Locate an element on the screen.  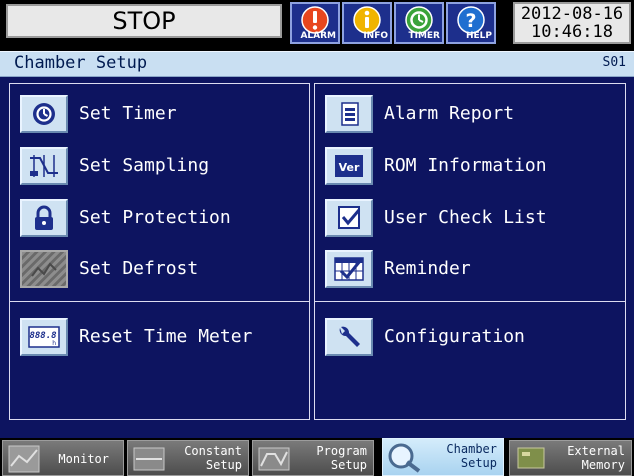
timer-button-label: TIMER is located at coordinates (424, 36).